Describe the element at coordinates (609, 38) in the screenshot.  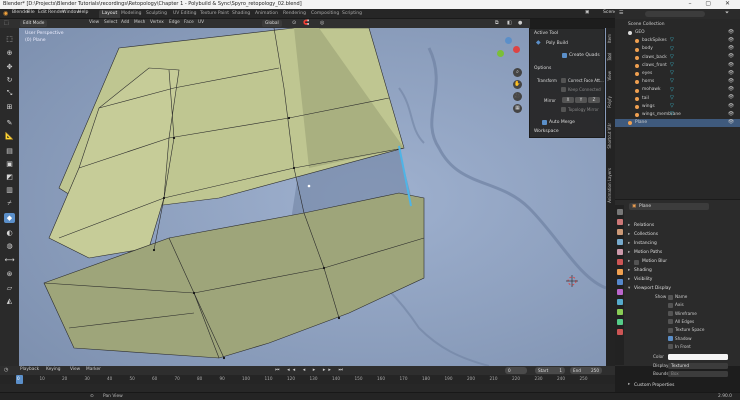
I see `tab-item: Item` at that location.